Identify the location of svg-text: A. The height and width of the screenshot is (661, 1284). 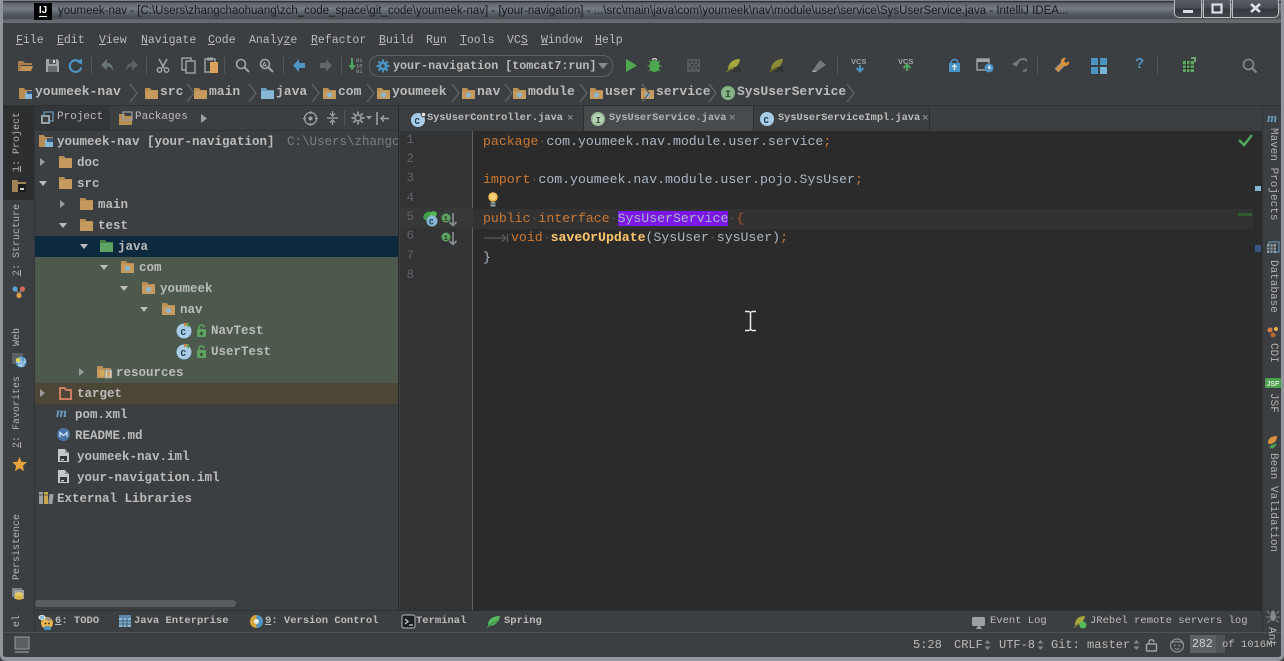
(264, 65).